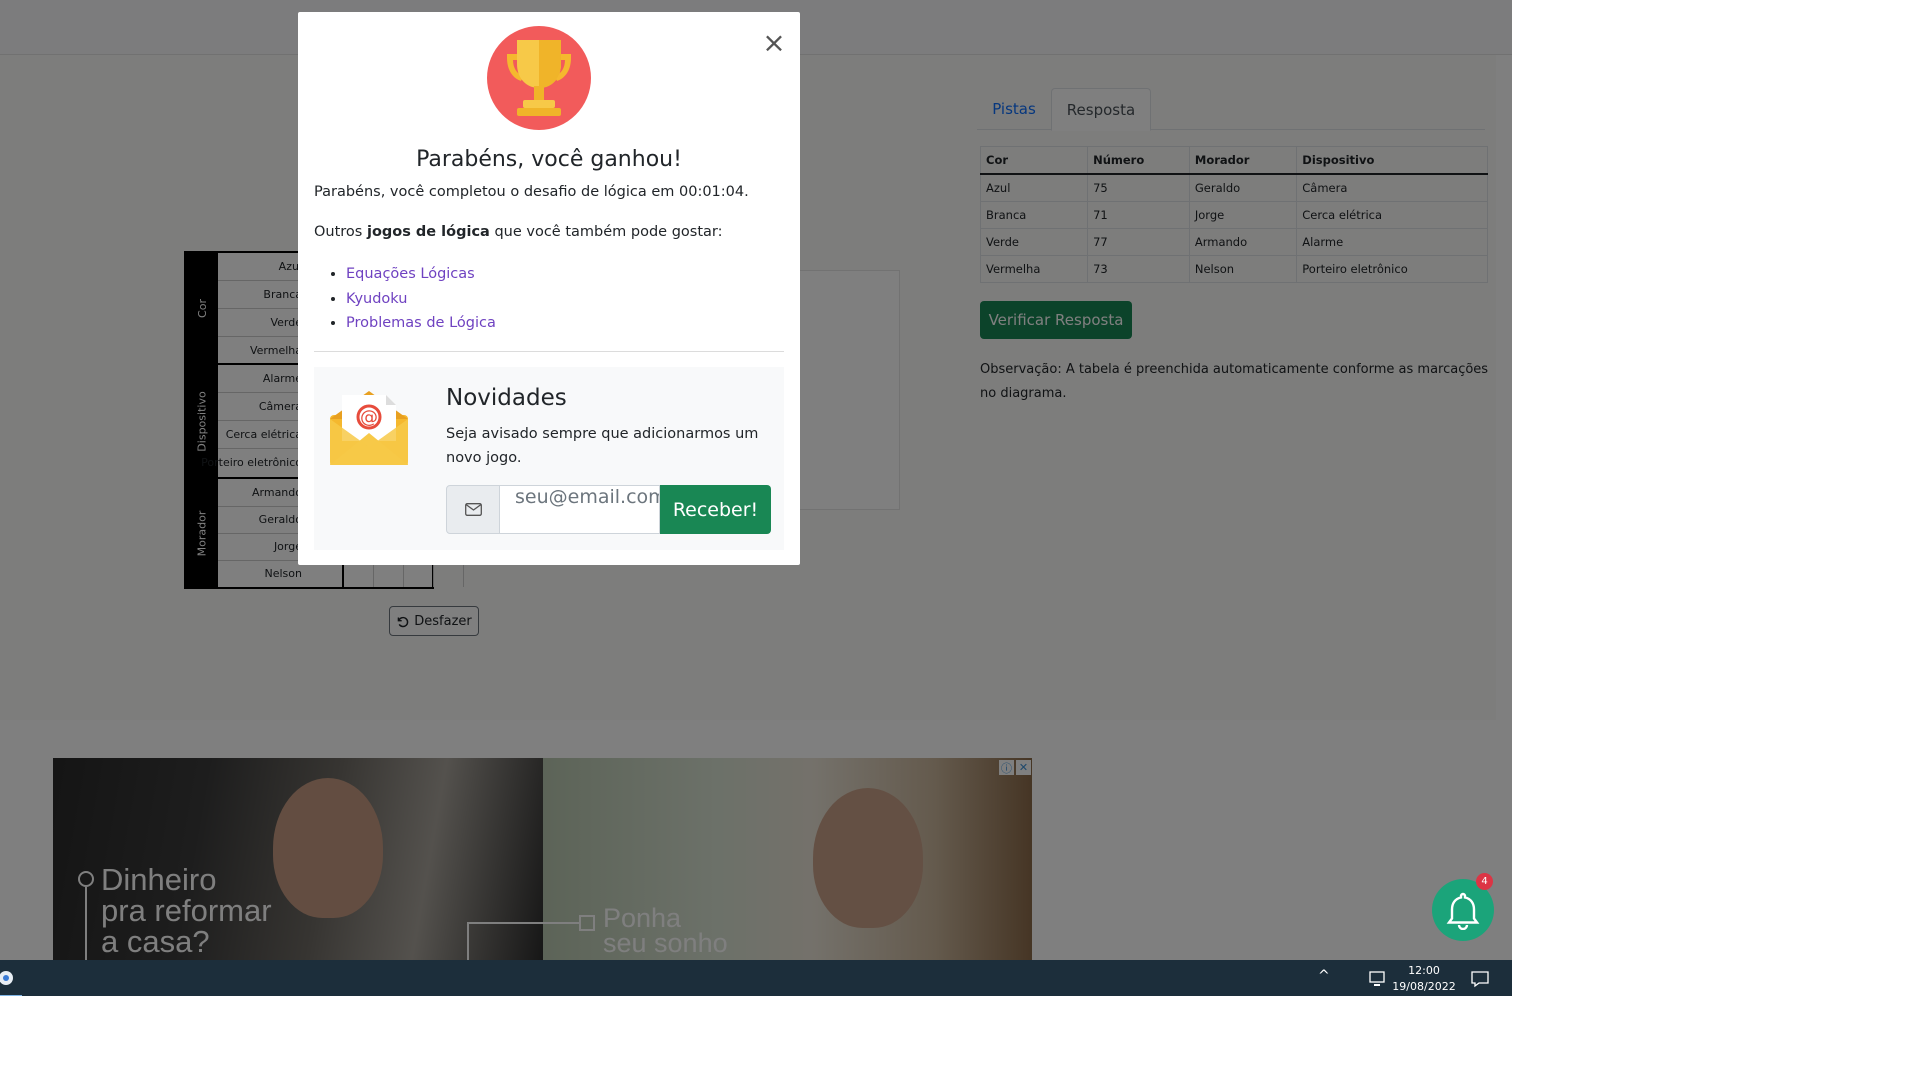 Image resolution: width=1920 pixels, height=1080 pixels. Describe the element at coordinates (756, 978) in the screenshot. I see `taskbar: ^ 12:00 19/08/2022` at that location.